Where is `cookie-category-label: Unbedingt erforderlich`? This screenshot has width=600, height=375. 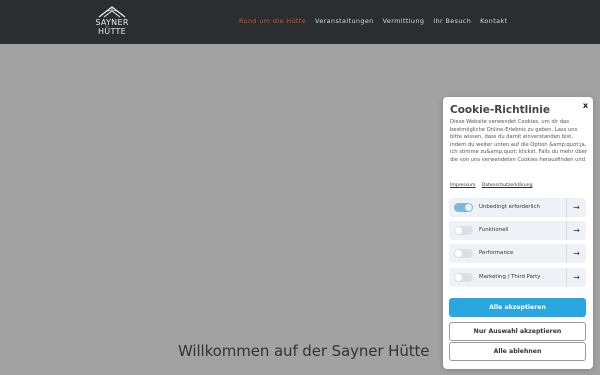
cookie-category-label: Unbedingt erforderlich is located at coordinates (509, 207).